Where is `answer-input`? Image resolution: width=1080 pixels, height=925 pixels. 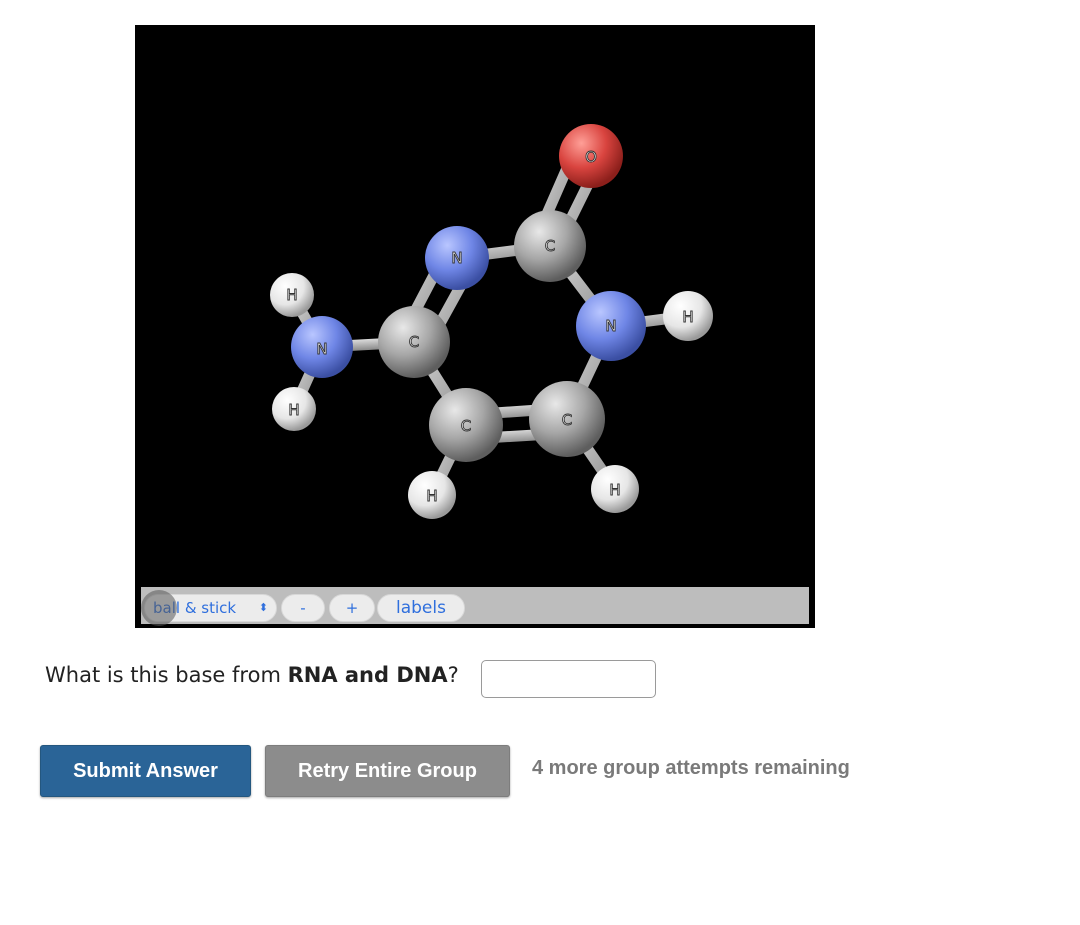 answer-input is located at coordinates (568, 679).